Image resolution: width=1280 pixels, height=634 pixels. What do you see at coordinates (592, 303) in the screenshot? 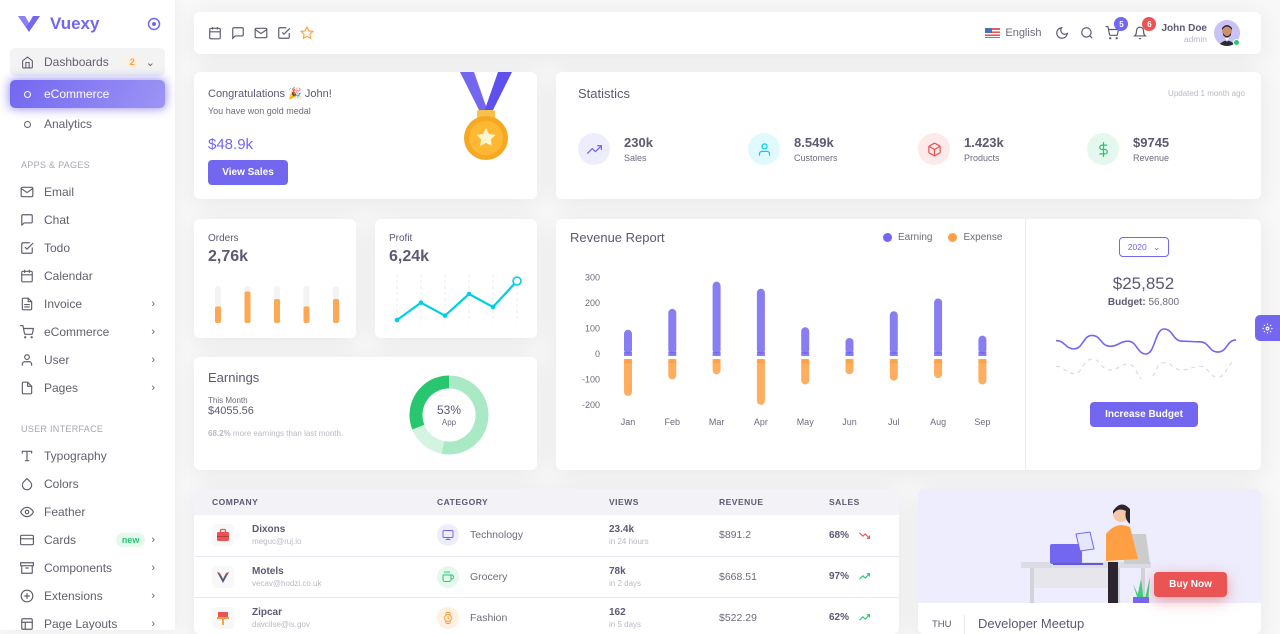
I see `y-tick-label: 200` at bounding box center [592, 303].